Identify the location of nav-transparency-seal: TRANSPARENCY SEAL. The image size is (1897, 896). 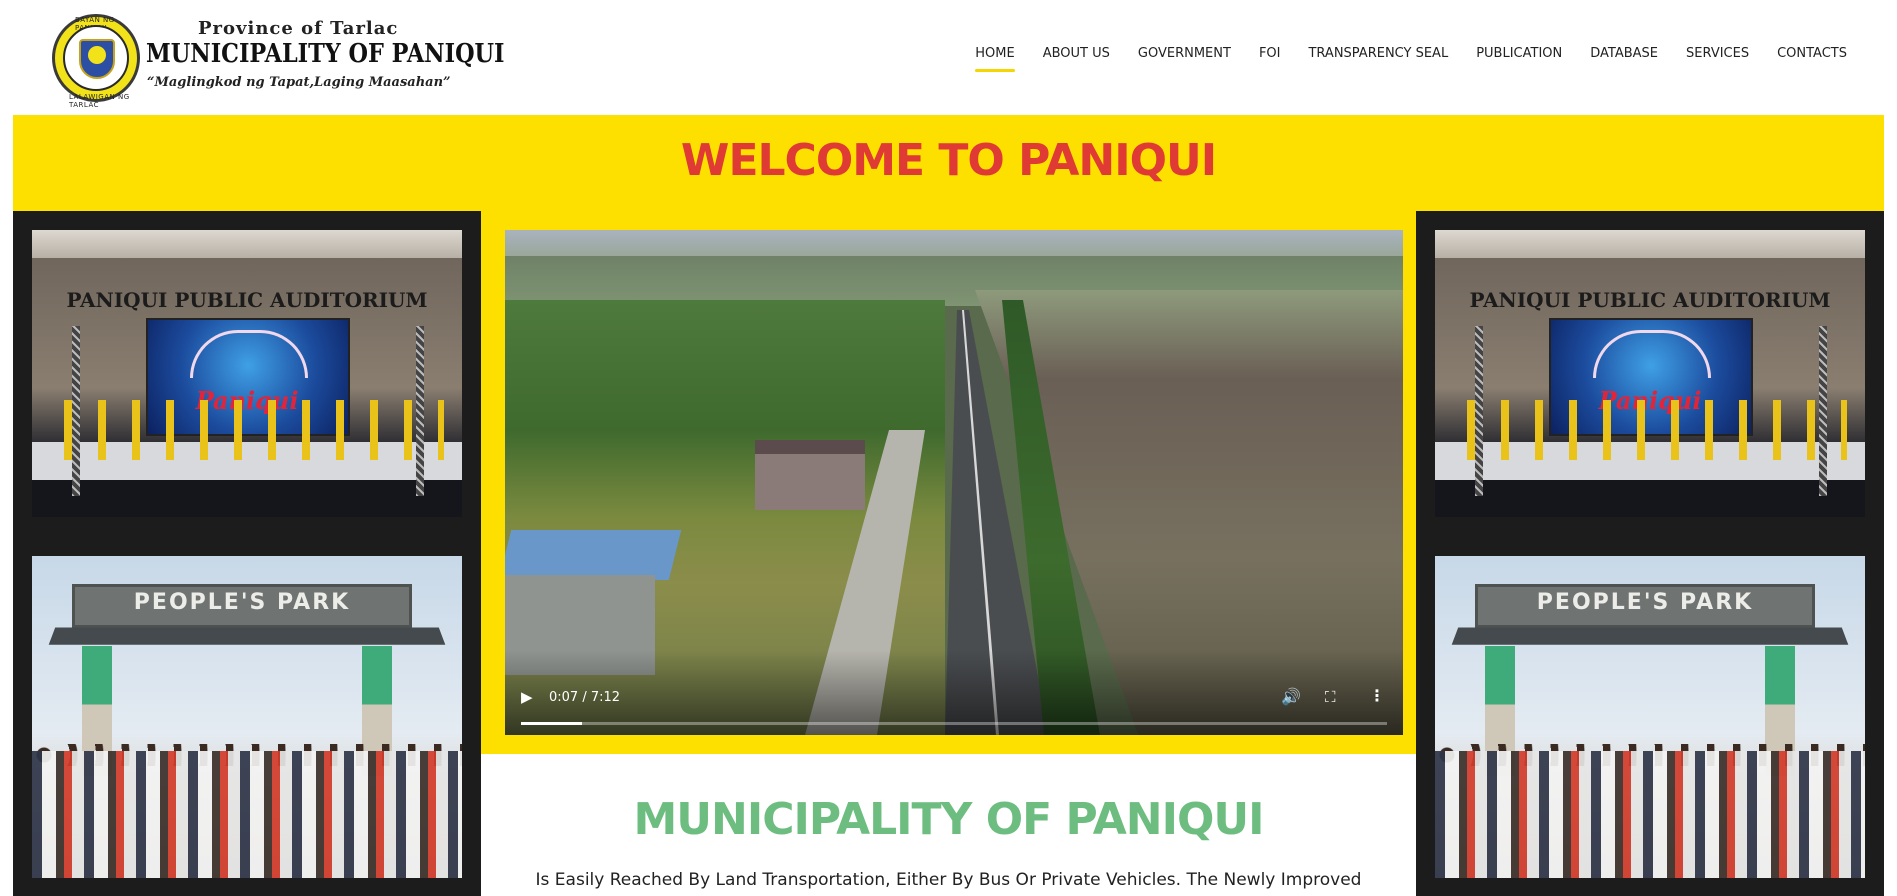
(1378, 53).